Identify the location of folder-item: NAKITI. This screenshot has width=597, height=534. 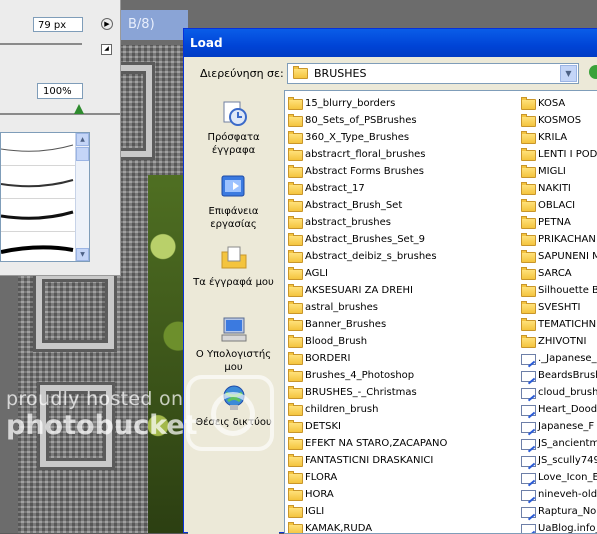
(545, 189).